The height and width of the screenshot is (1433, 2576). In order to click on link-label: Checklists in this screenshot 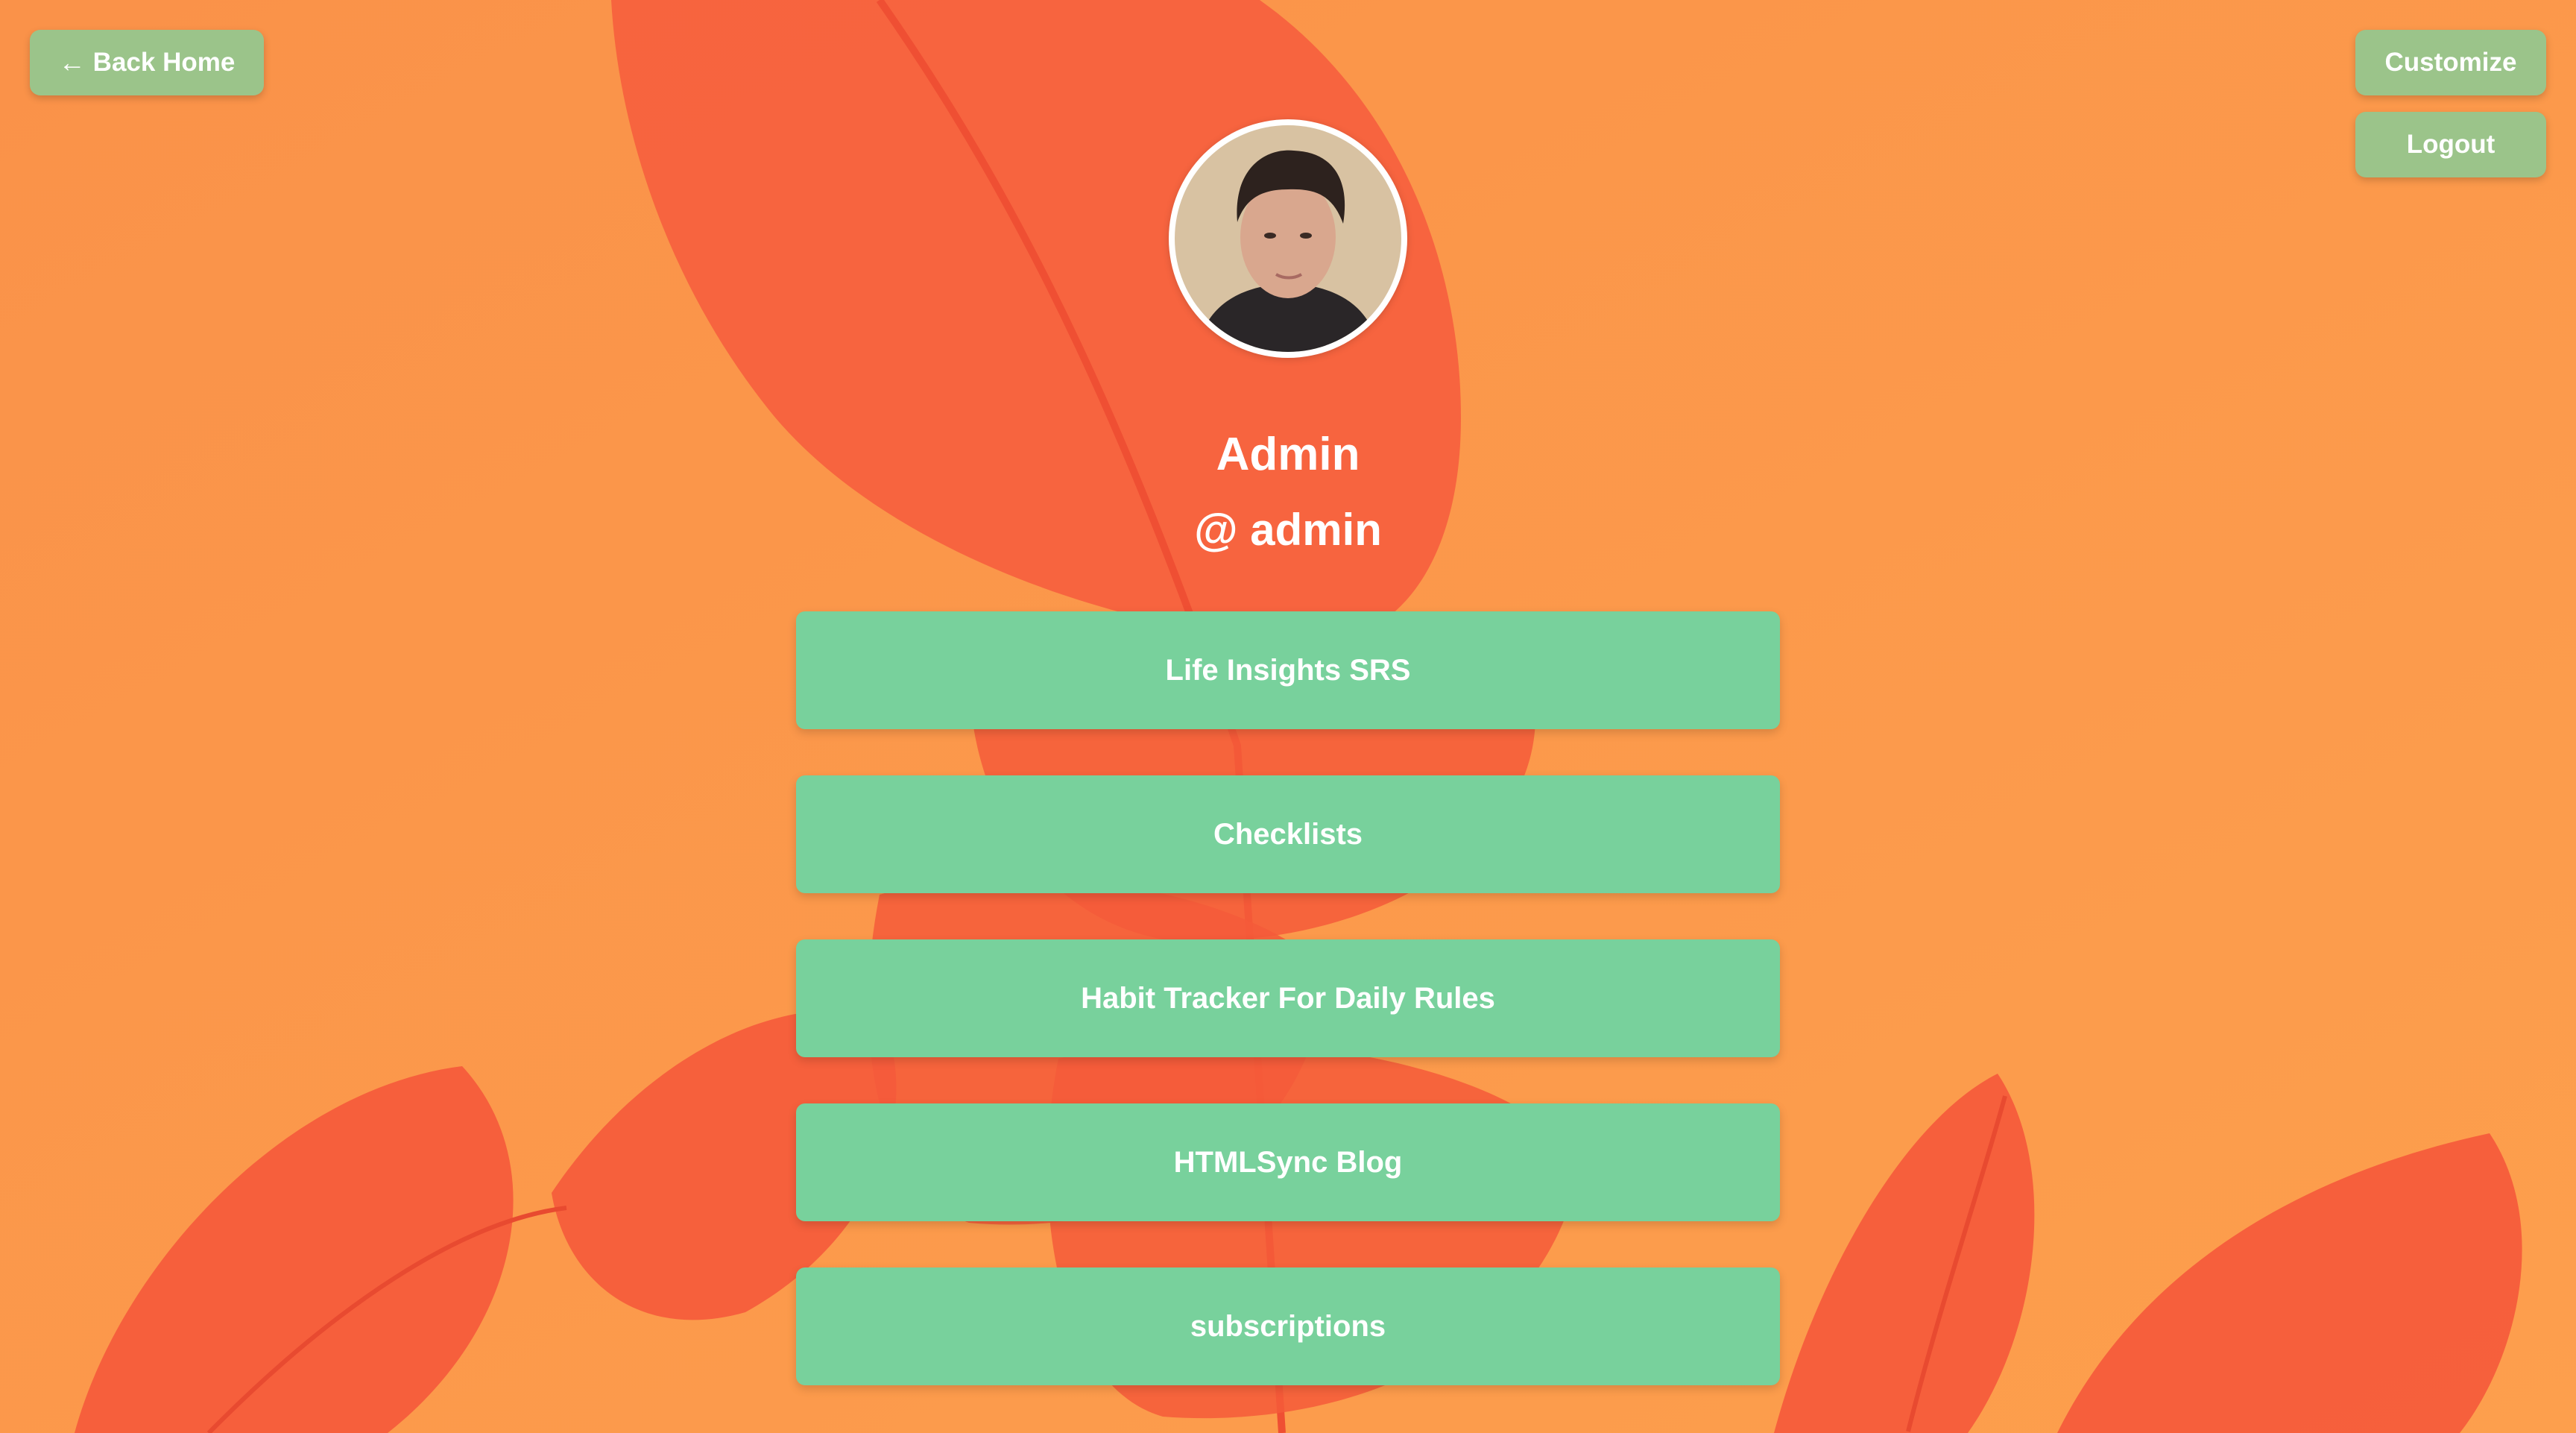, I will do `click(1288, 834)`.